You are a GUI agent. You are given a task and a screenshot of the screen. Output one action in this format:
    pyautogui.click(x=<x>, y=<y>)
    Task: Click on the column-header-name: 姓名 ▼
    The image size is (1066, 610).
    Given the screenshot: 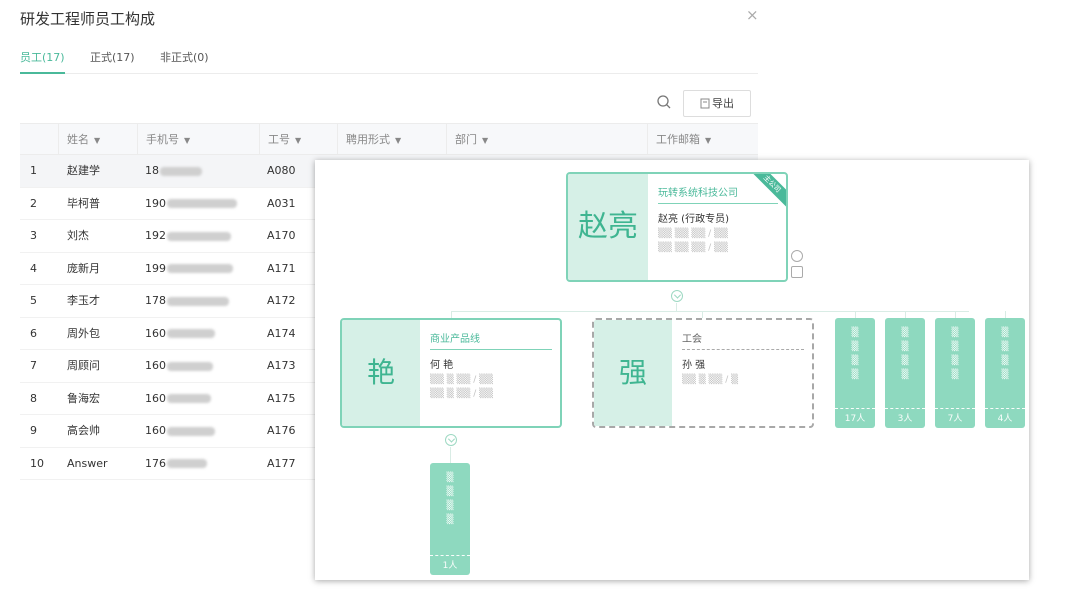 What is the action you would take?
    pyautogui.click(x=79, y=140)
    